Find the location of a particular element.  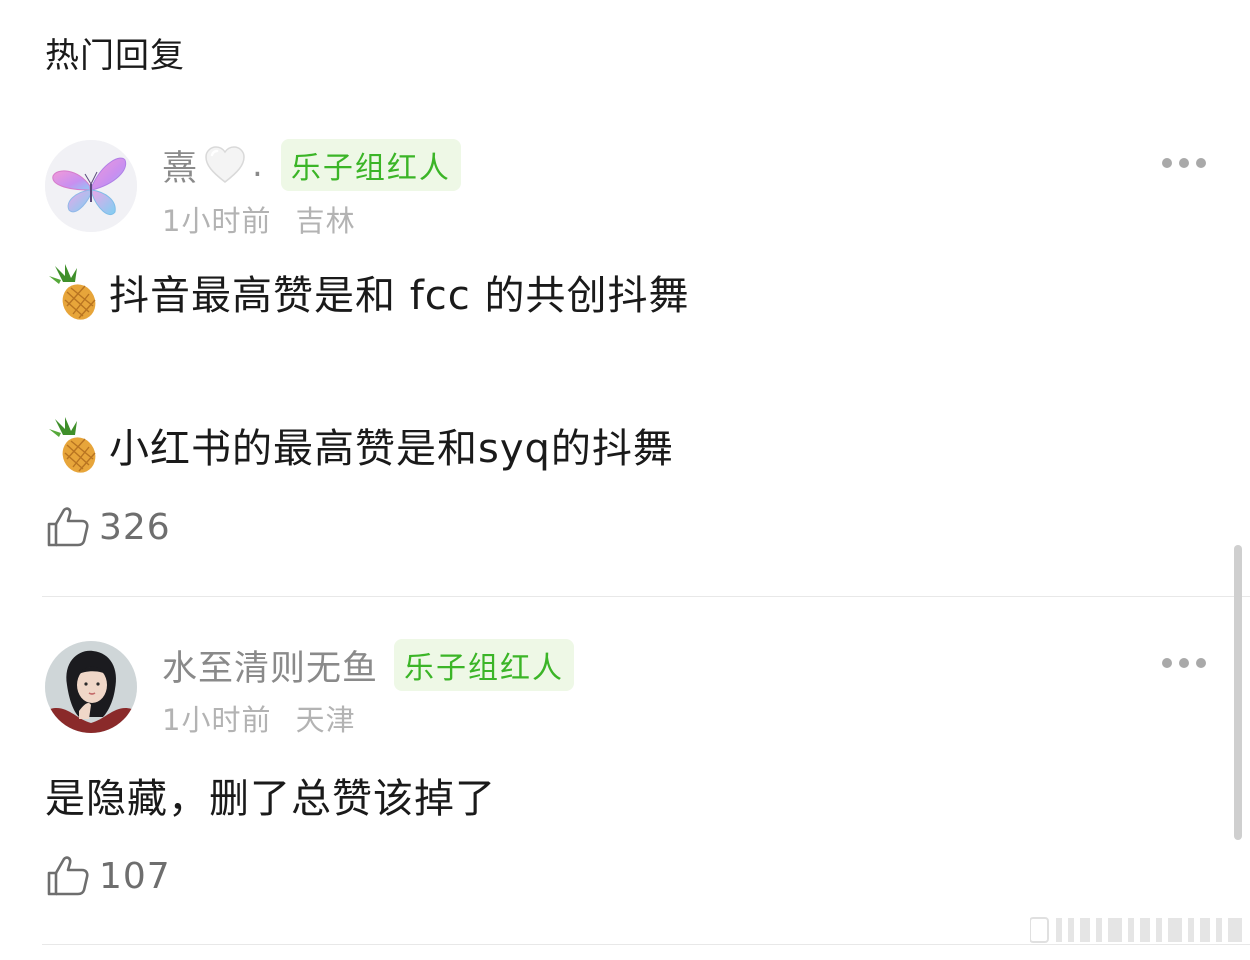

profile-photo is located at coordinates (91, 687).